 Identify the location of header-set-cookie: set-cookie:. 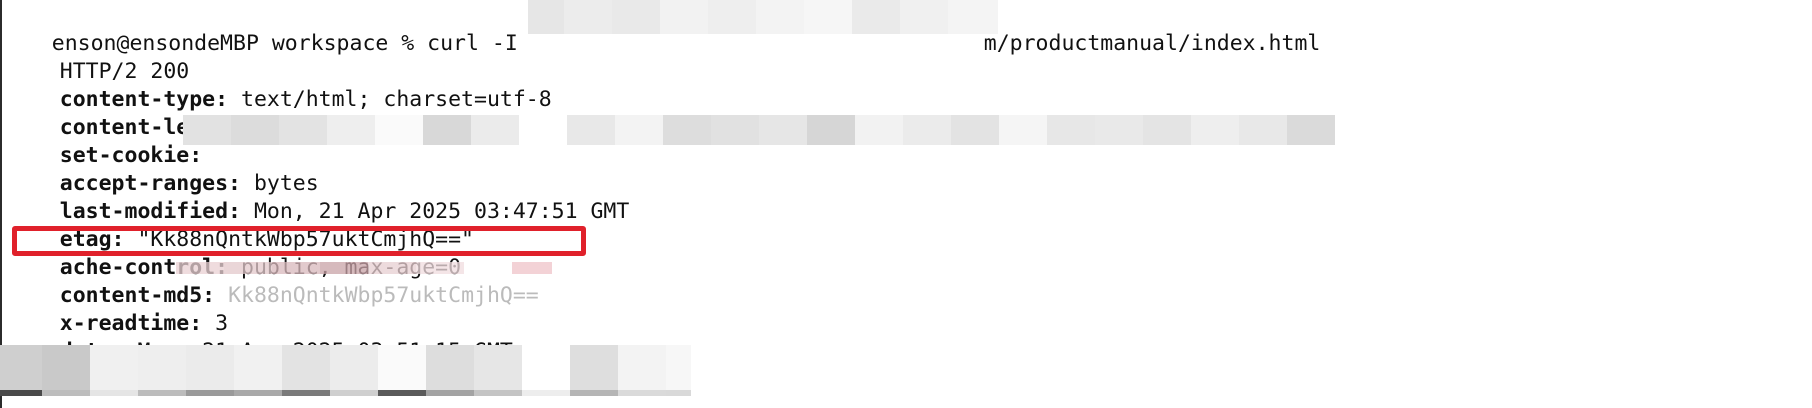
(105, 141).